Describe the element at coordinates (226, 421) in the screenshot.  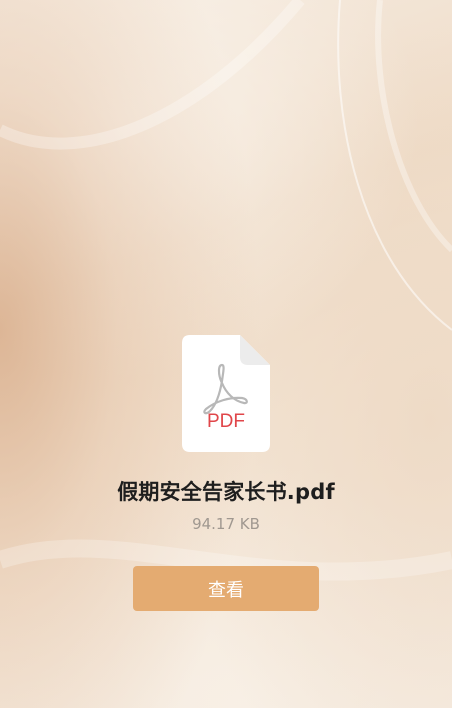
I see `pdf-type-label: PDF` at that location.